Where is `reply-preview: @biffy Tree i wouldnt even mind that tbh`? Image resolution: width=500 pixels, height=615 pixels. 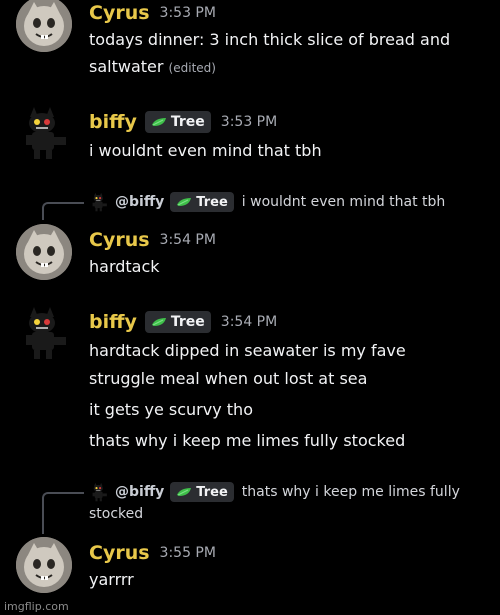 reply-preview: @biffy Tree i wouldnt even mind that tbh is located at coordinates (267, 202).